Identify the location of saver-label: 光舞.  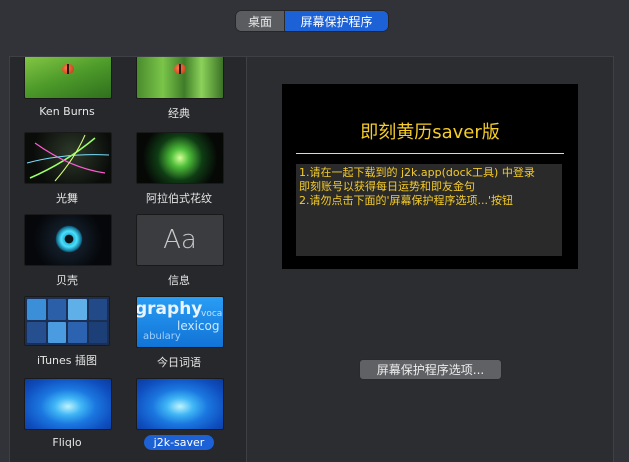
(67, 198).